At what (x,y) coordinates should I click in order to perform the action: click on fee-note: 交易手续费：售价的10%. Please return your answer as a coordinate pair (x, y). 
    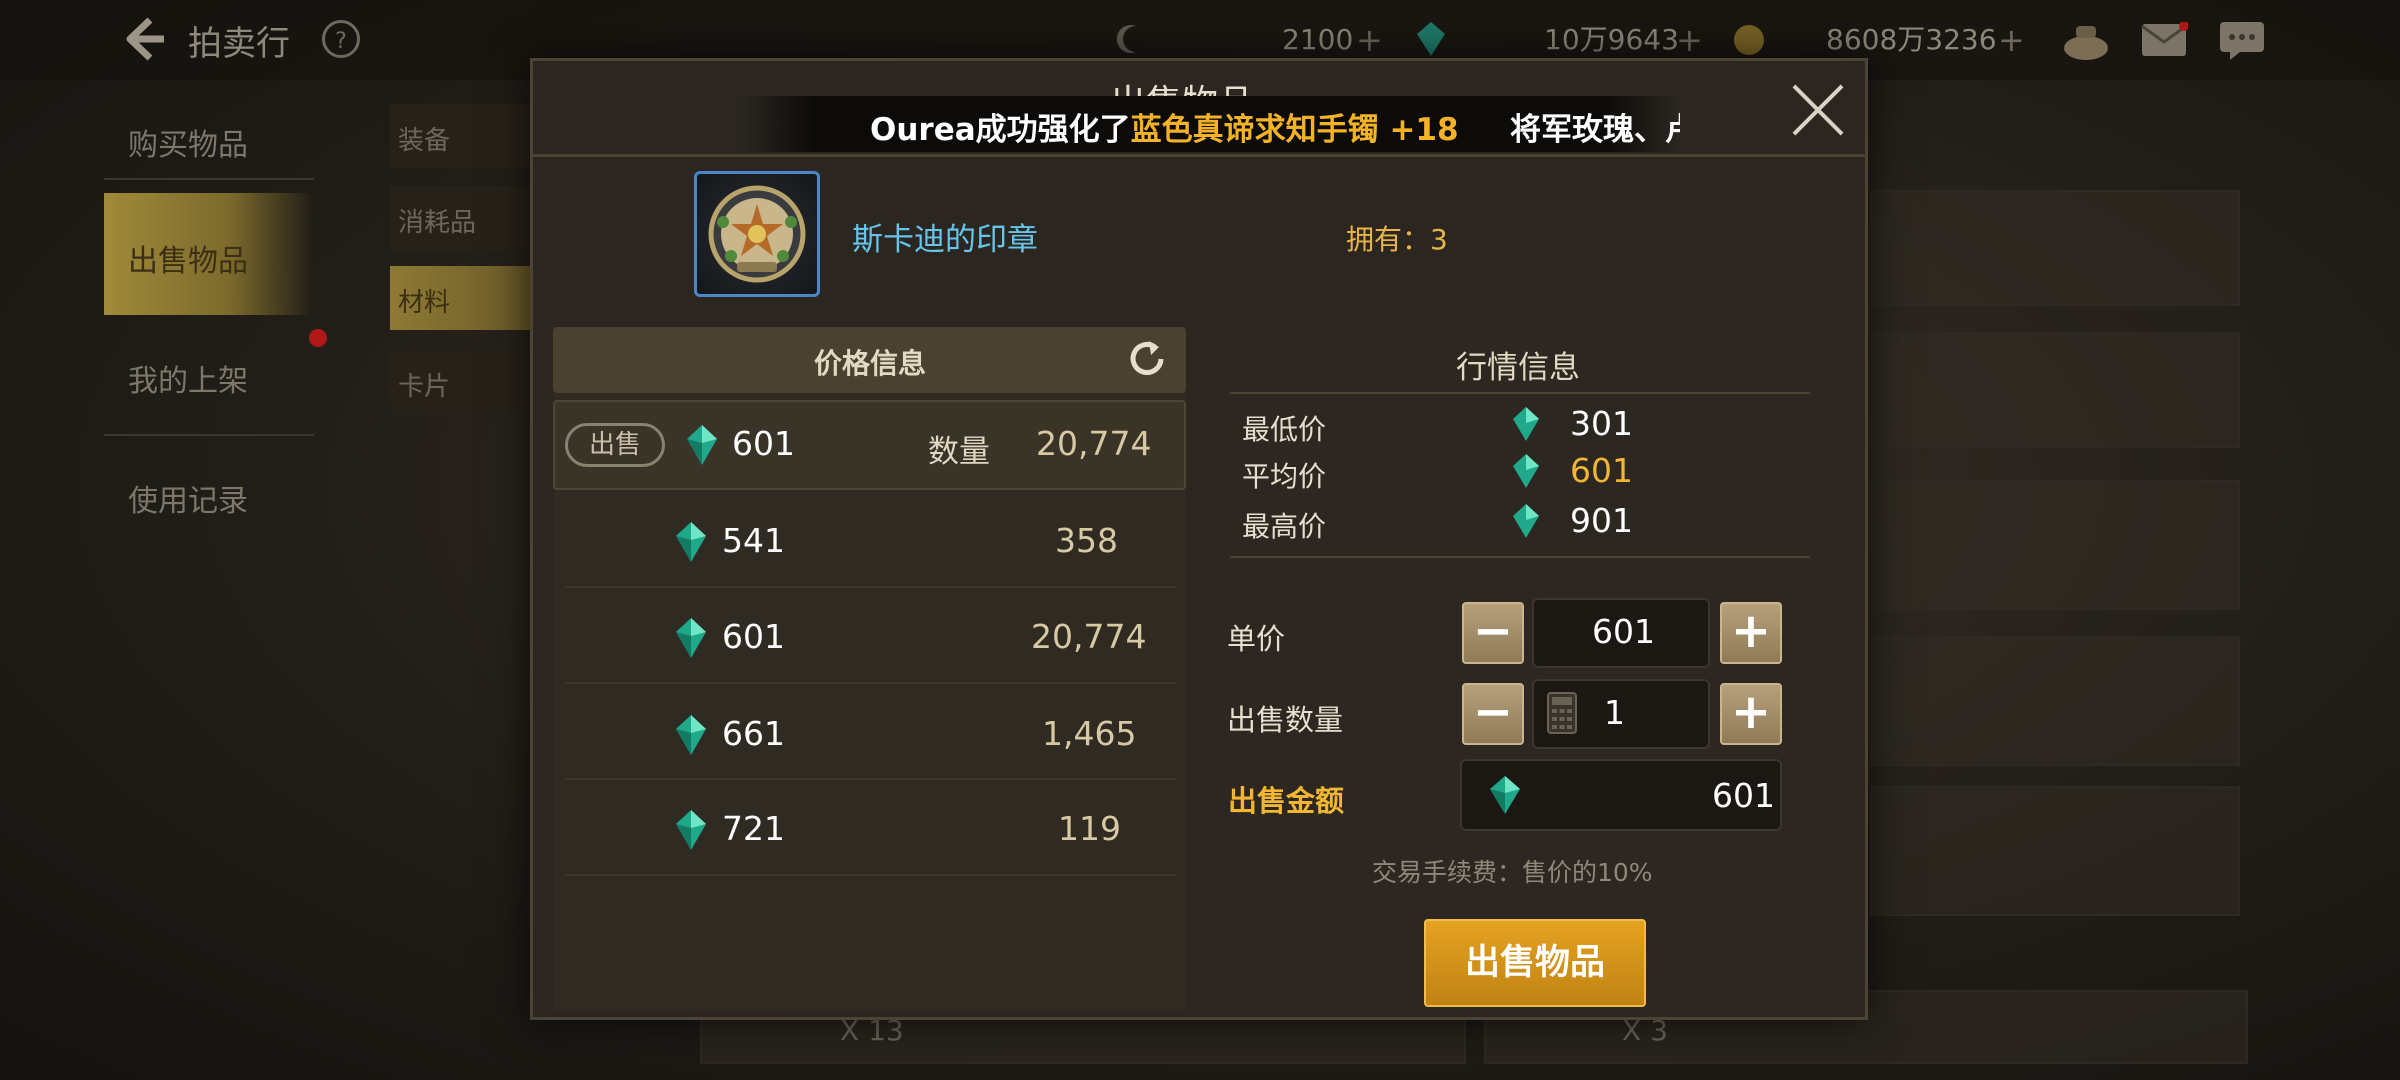
    Looking at the image, I should click on (1512, 872).